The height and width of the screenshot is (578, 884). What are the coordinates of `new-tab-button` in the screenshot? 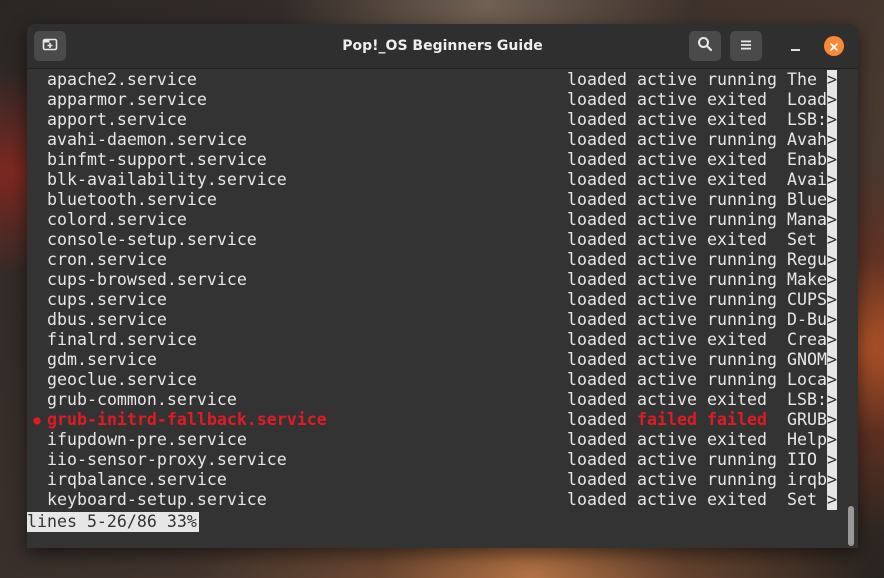 It's located at (50, 46).